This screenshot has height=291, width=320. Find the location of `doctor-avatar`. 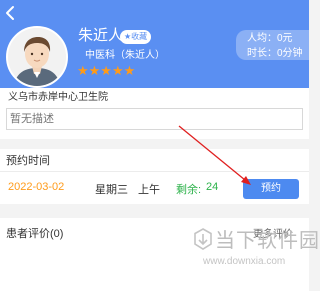

doctor-avatar is located at coordinates (37, 57).